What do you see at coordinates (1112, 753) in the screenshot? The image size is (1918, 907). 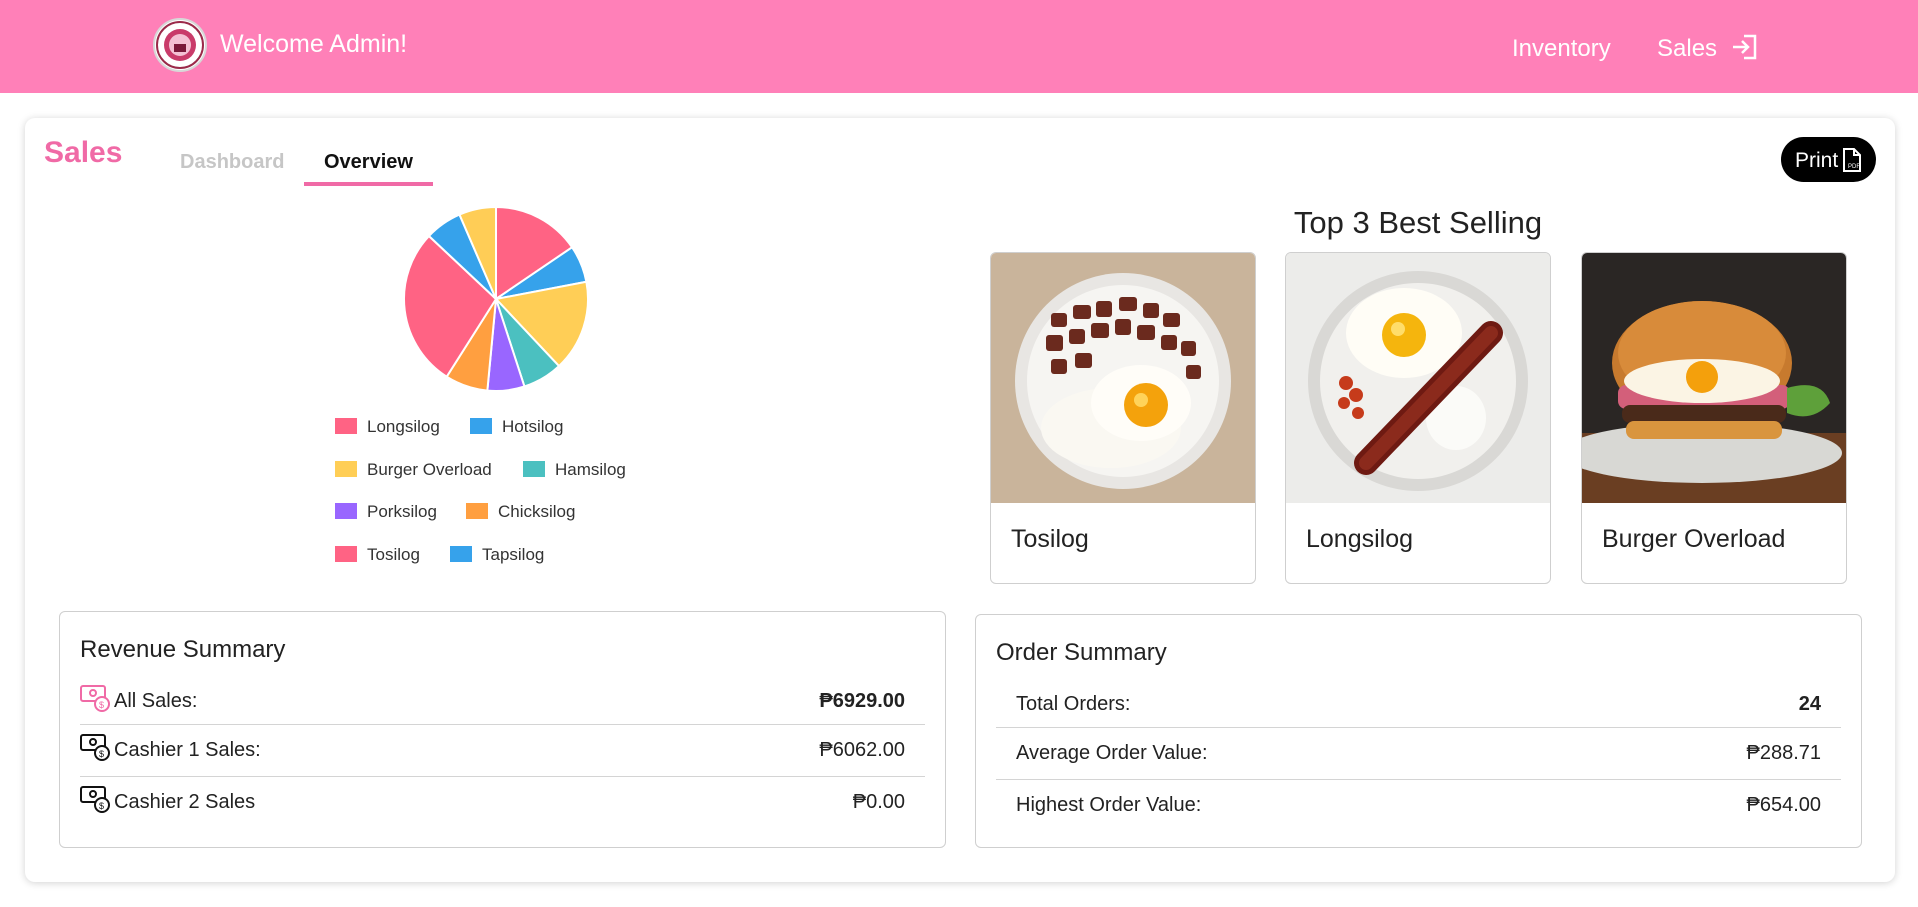 I see `order-label: Average Order Value:` at bounding box center [1112, 753].